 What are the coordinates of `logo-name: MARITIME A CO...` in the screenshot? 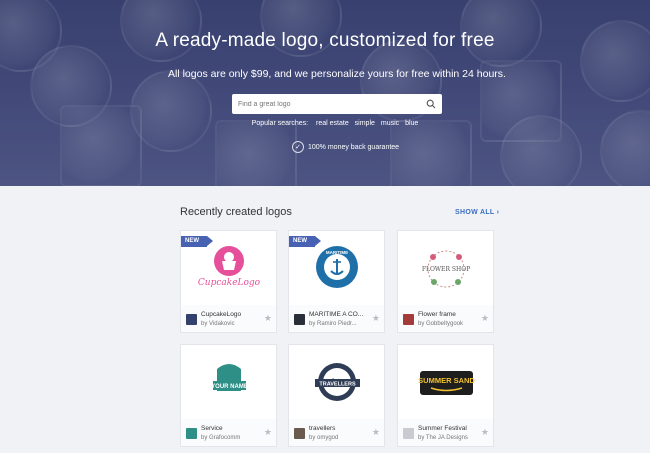 It's located at (336, 314).